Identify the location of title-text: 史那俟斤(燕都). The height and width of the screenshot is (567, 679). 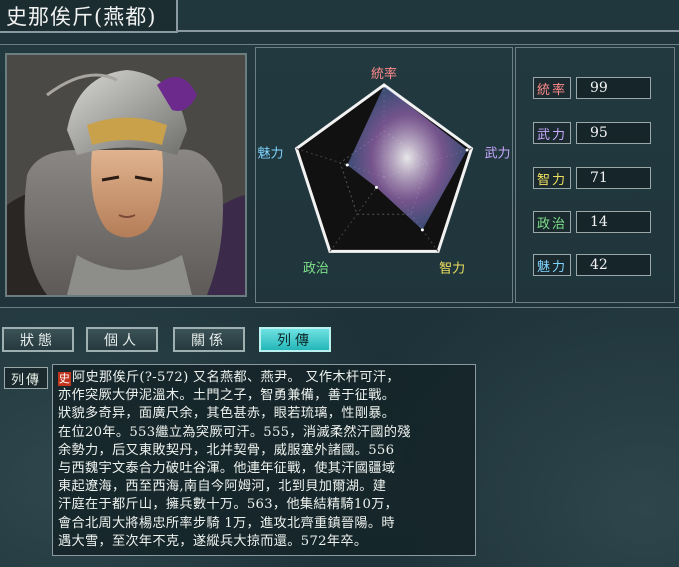
(81, 16).